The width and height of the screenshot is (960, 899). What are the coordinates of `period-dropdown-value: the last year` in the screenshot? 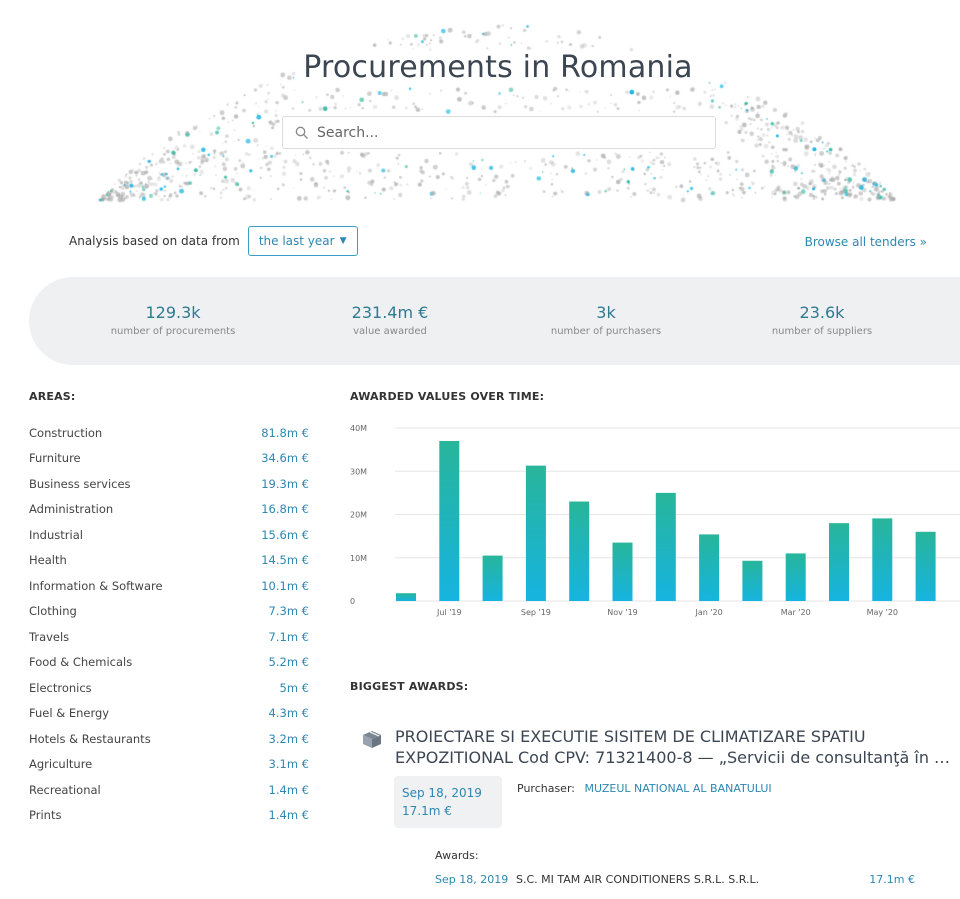 It's located at (296, 241).